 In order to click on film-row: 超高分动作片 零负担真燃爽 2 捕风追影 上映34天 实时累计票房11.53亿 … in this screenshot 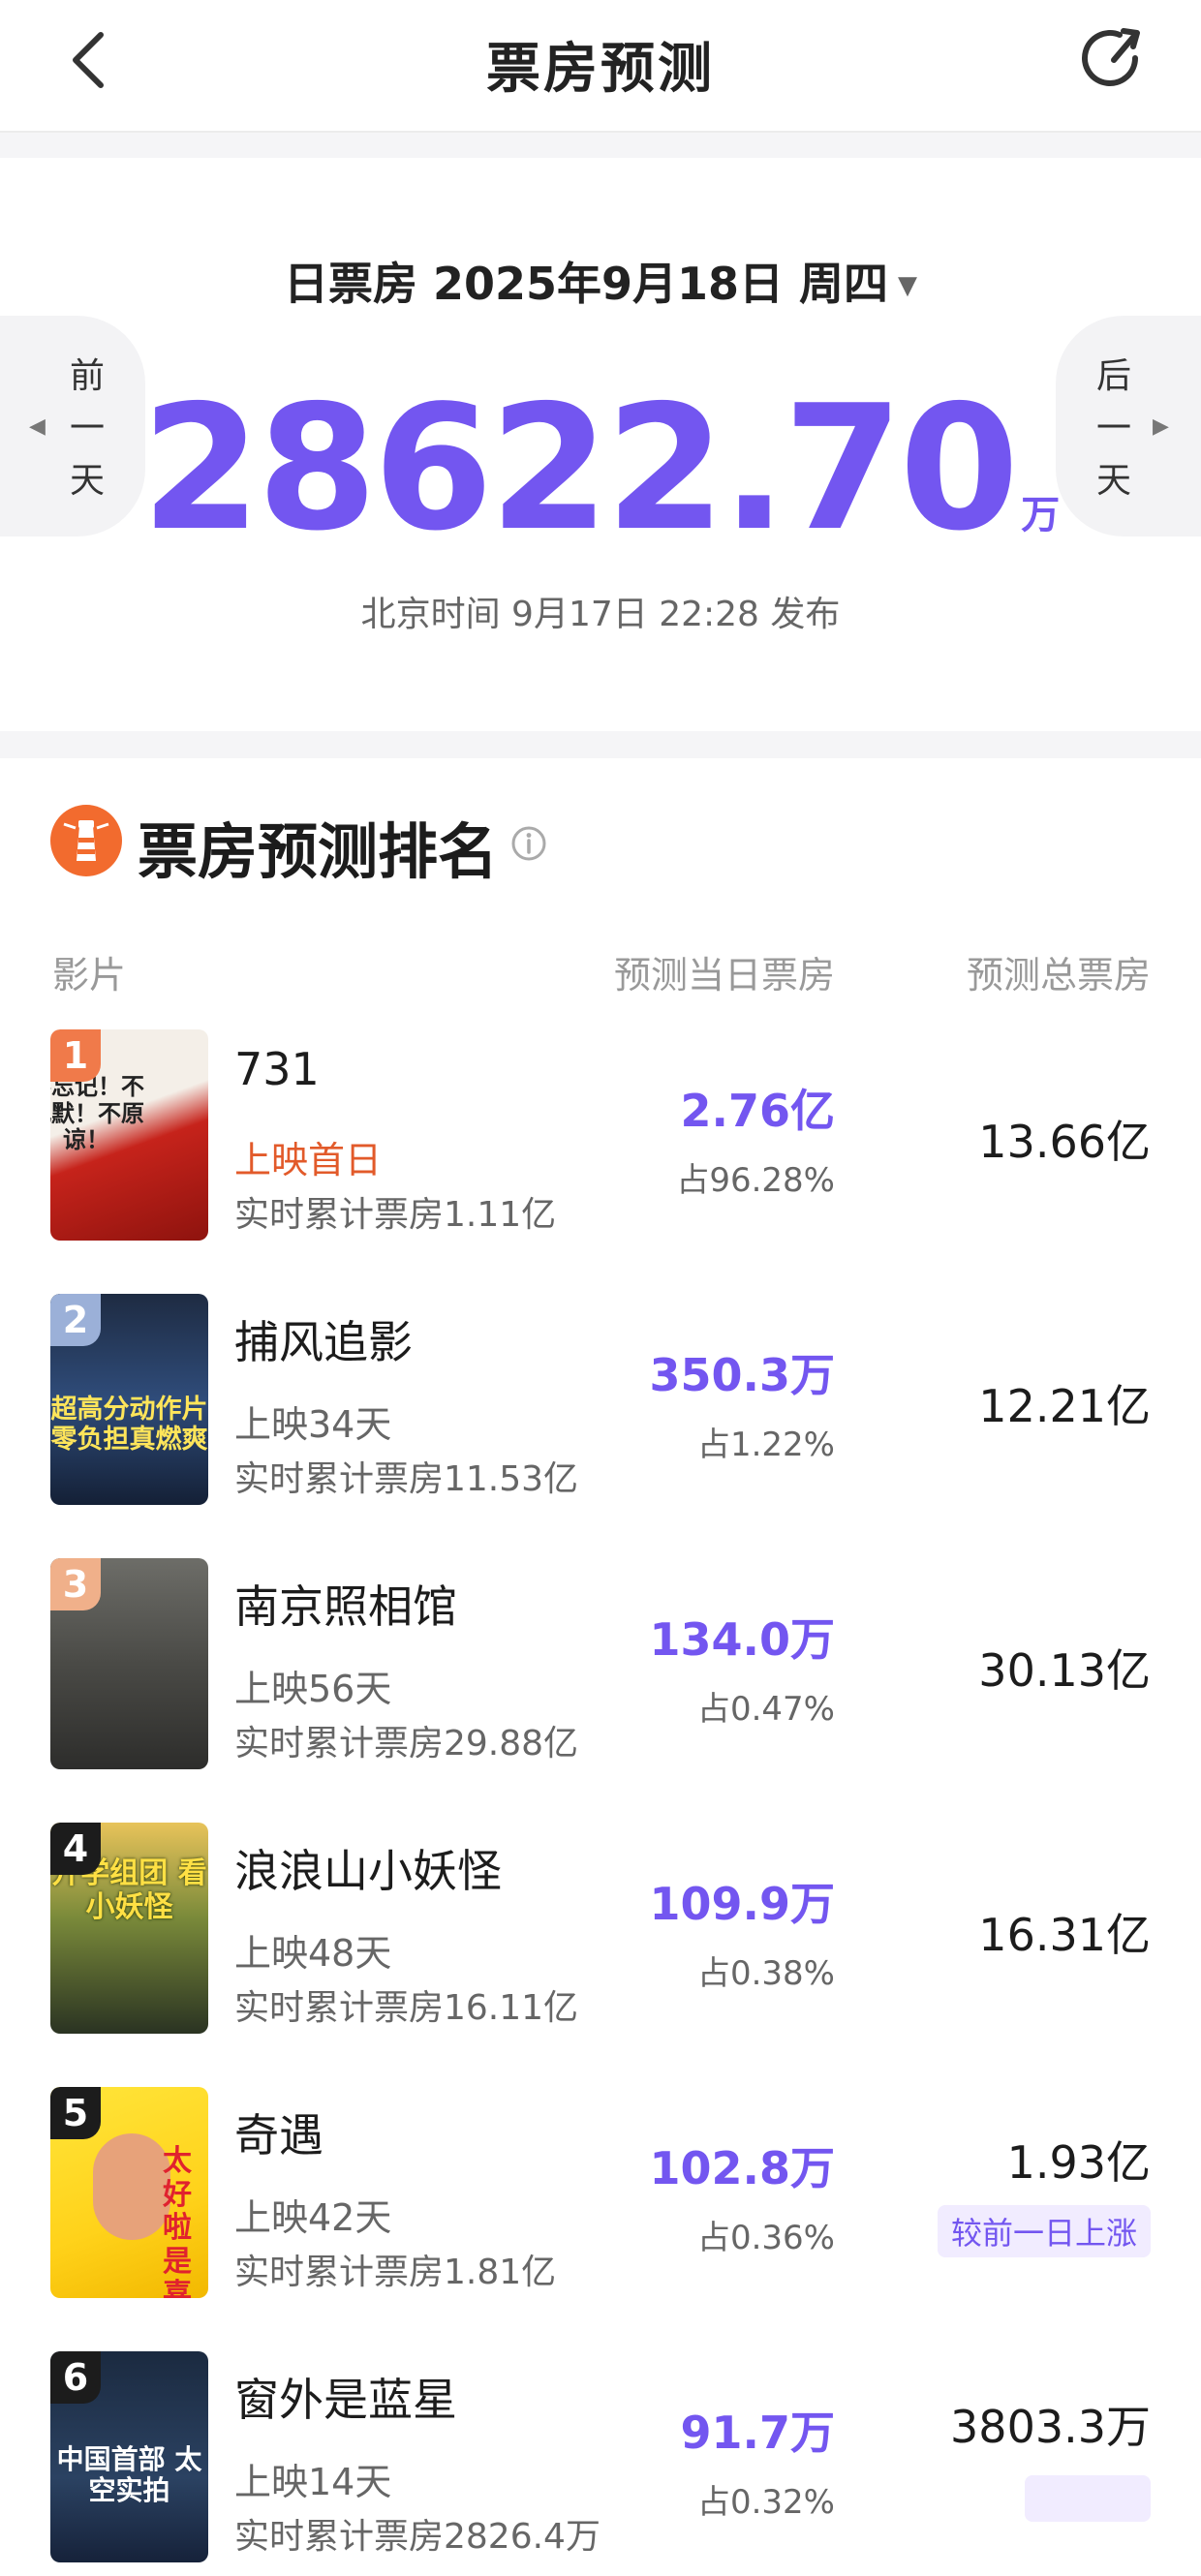, I will do `click(600, 1406)`.